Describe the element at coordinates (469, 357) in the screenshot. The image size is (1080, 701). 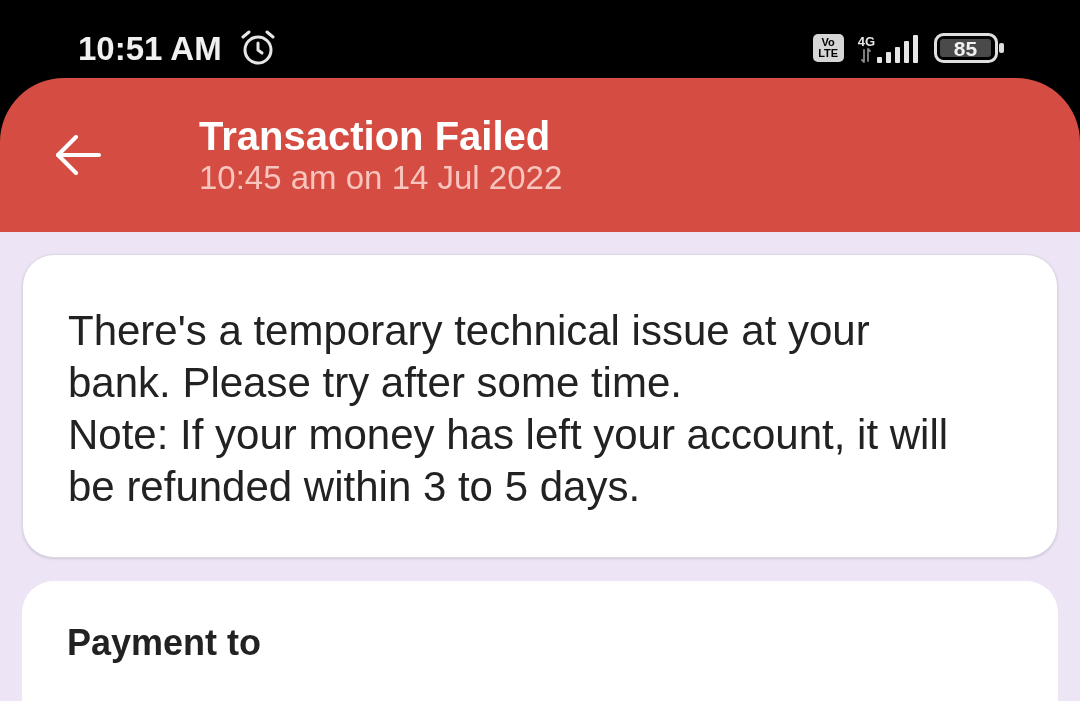
I see `error-message: There's a temporary technical issue at your bank. Please try after some time.` at that location.